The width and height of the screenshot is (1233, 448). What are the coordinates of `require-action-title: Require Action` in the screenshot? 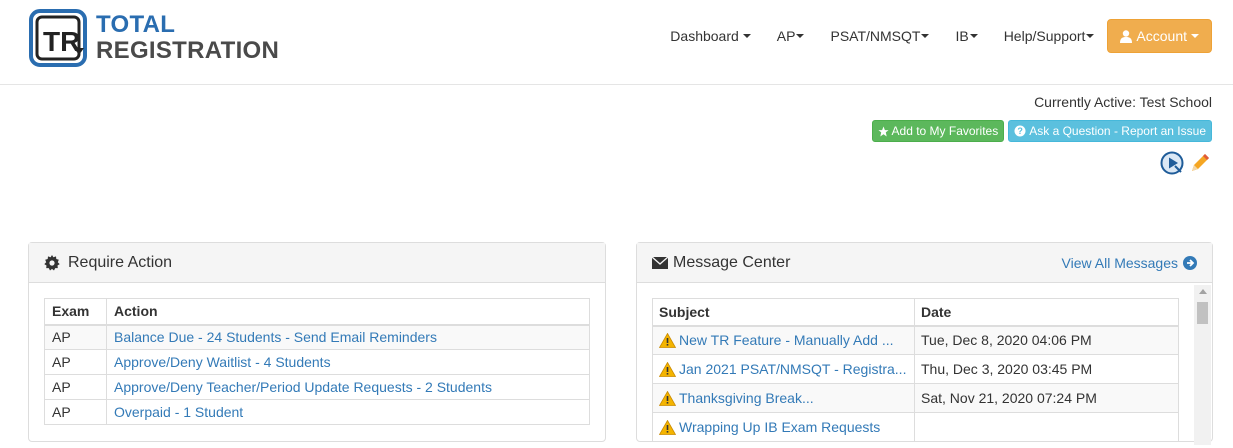 It's located at (120, 262).